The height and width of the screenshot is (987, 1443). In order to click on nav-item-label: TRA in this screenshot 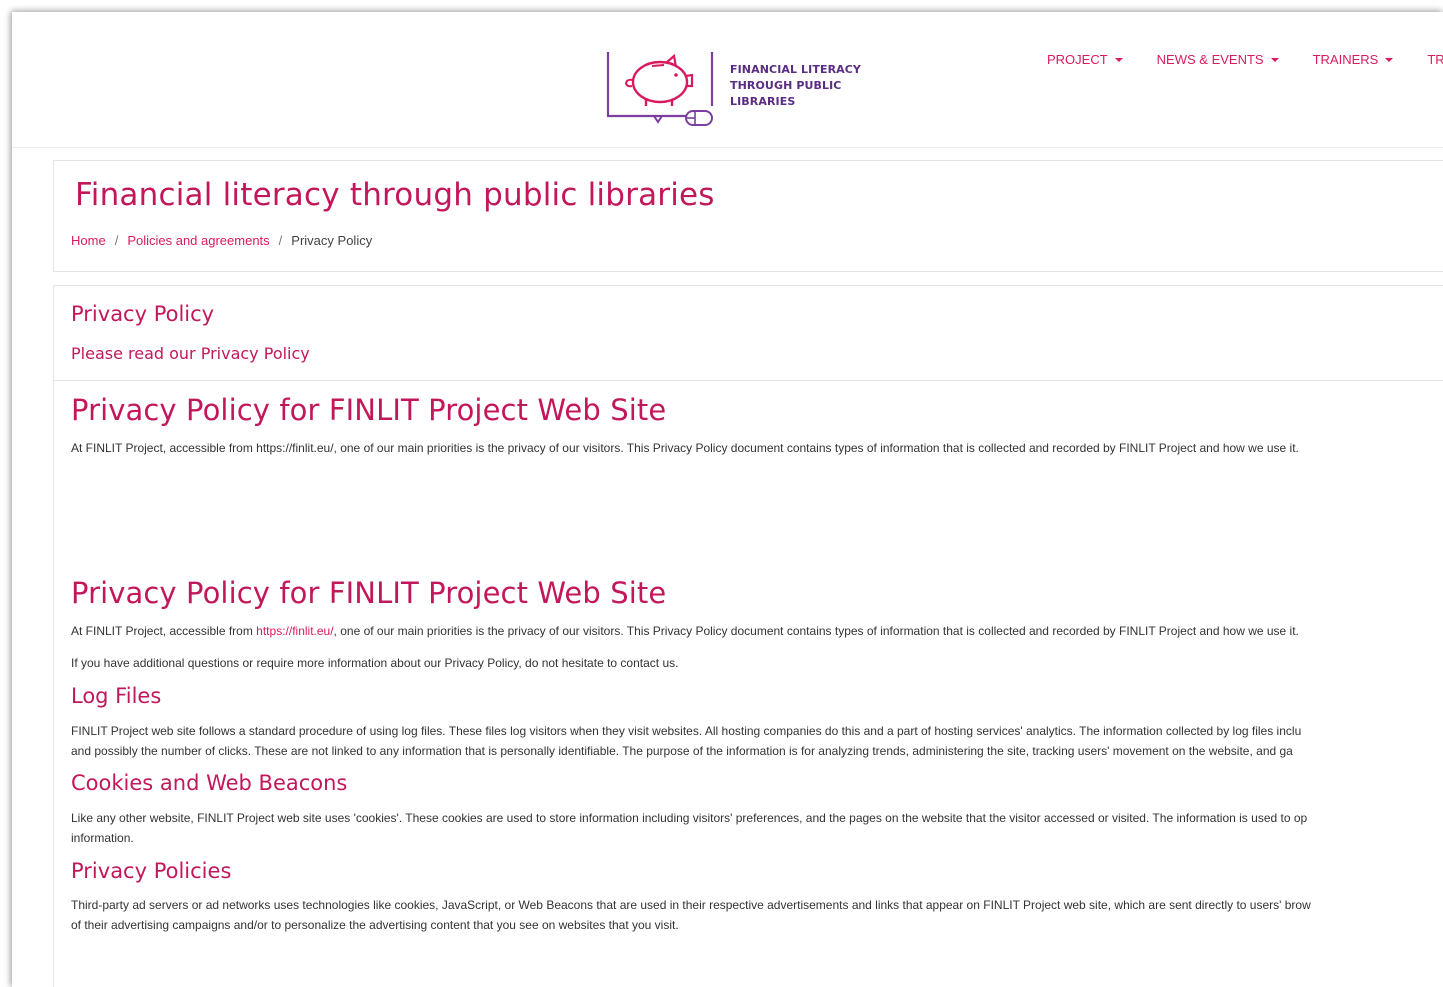, I will do `click(1435, 59)`.